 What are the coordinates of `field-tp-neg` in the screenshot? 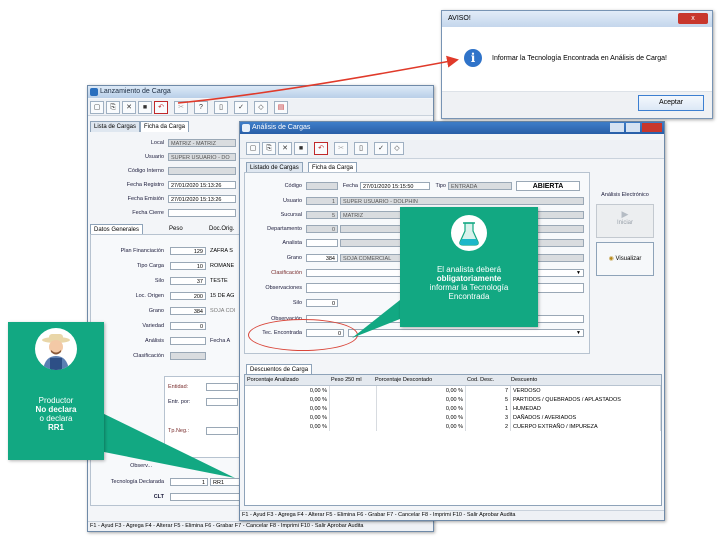 It's located at (222, 431).